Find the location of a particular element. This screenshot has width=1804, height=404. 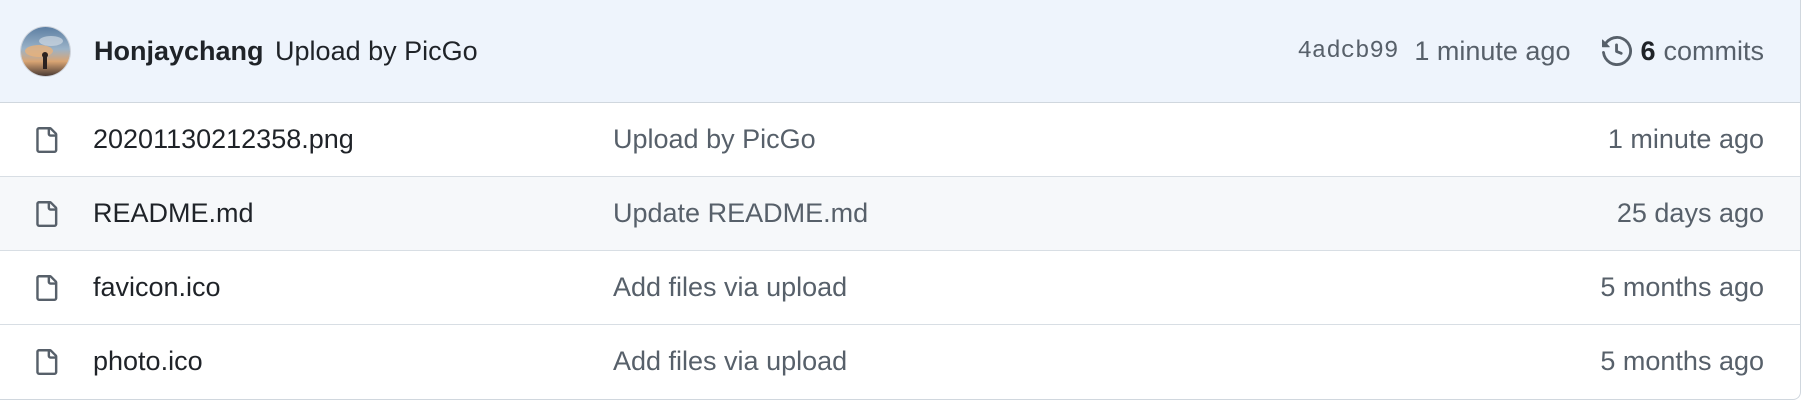

commit-author: Honjaychang is located at coordinates (179, 51).